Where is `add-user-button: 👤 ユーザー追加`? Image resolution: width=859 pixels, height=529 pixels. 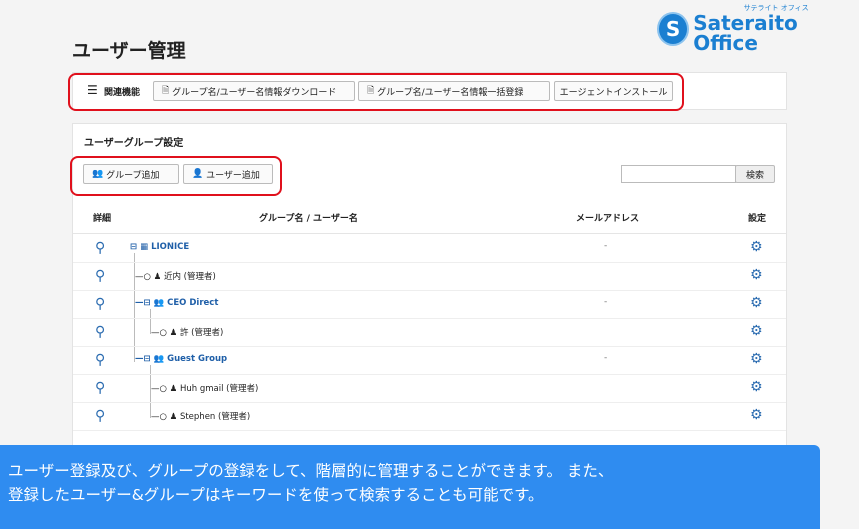 add-user-button: 👤 ユーザー追加 is located at coordinates (228, 174).